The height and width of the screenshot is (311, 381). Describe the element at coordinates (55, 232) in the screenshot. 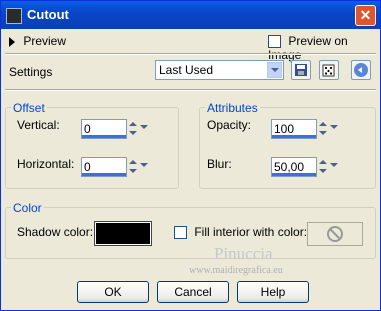

I see `shadow-color-label: Shadow color:` at that location.